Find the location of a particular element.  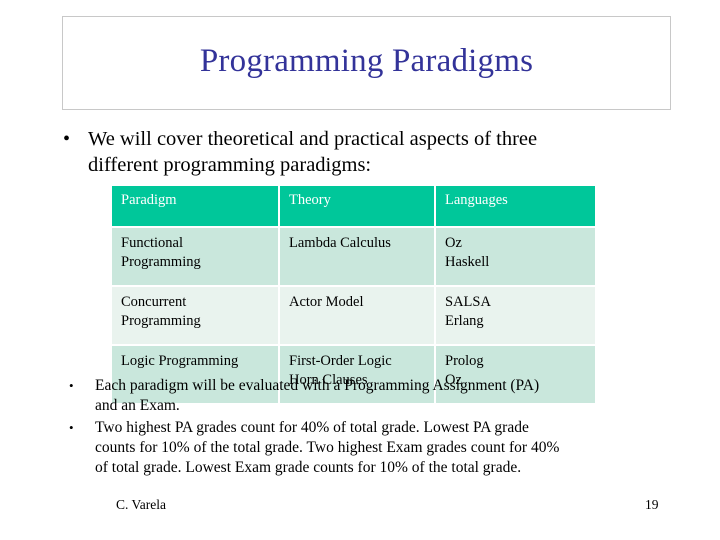

cell-line: Lambda Calculus is located at coordinates (340, 243).